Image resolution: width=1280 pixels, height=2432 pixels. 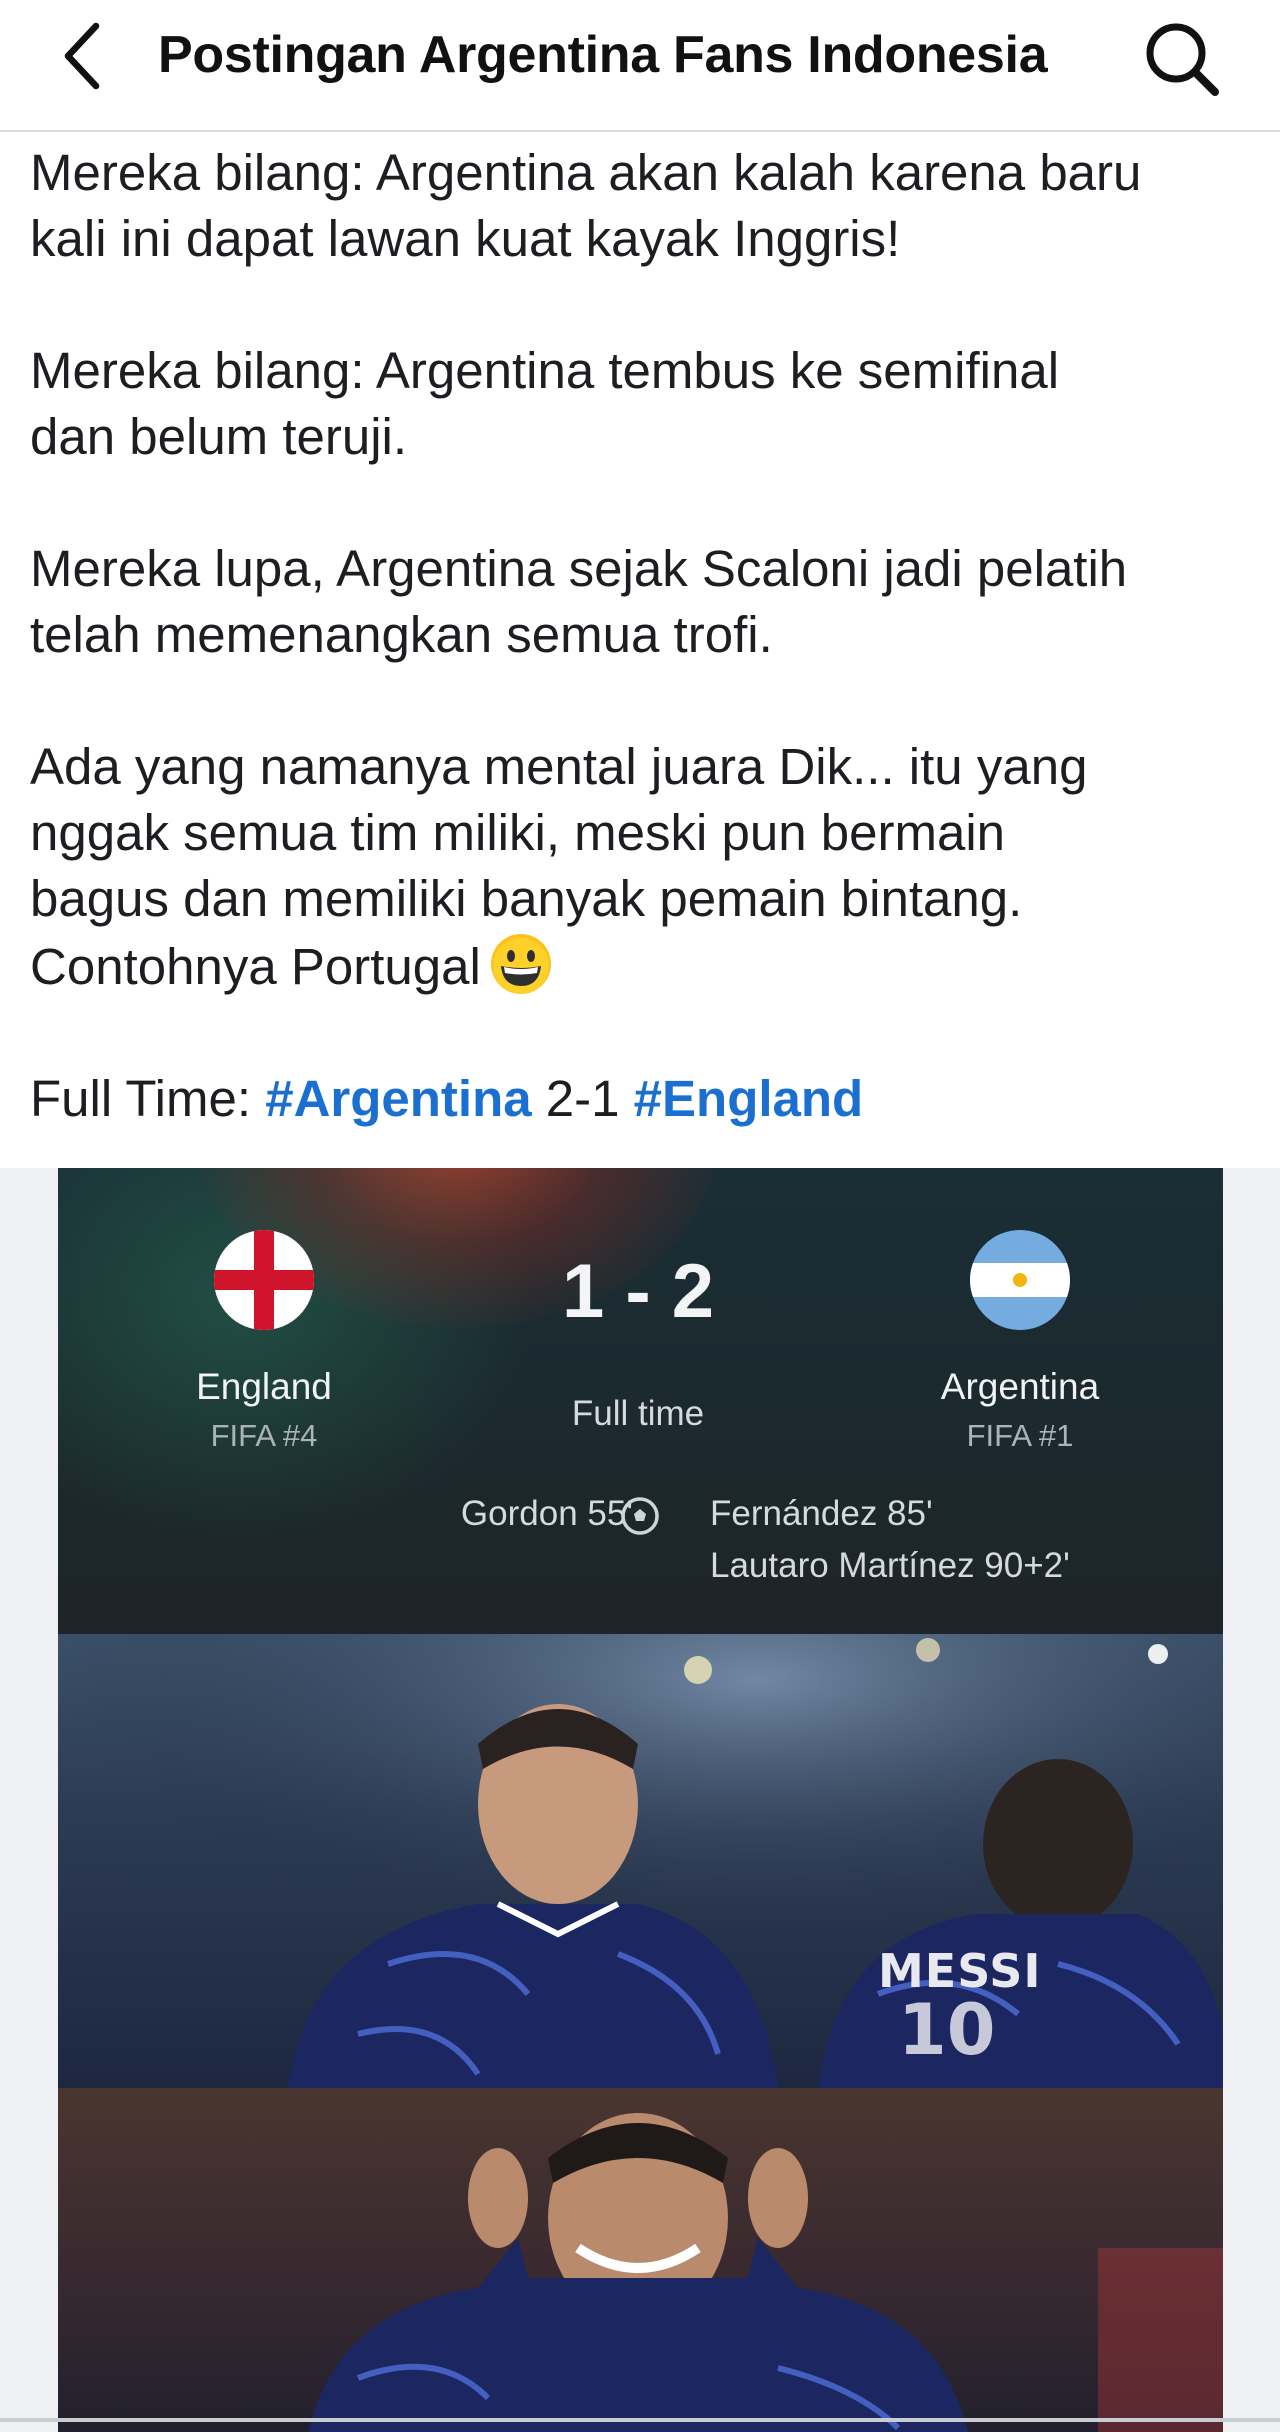 I want to click on search-icon, so click(x=1182, y=59).